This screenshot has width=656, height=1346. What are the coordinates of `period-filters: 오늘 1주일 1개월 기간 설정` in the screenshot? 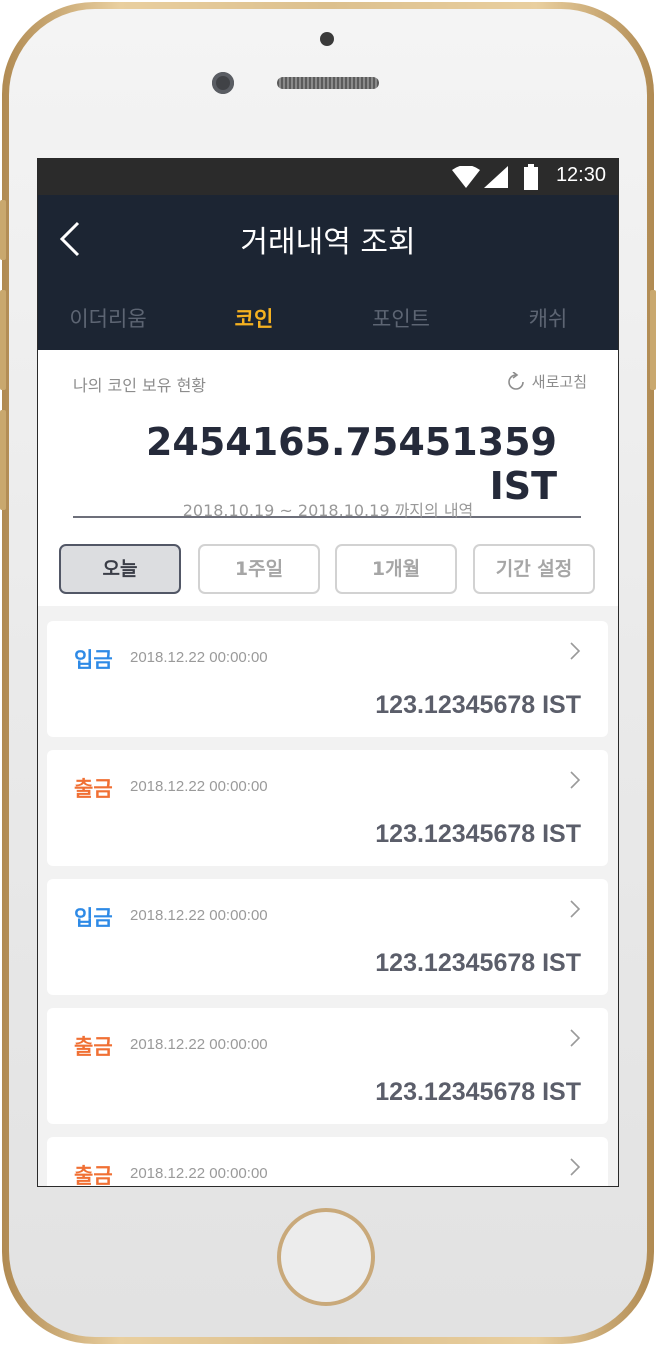 It's located at (328, 569).